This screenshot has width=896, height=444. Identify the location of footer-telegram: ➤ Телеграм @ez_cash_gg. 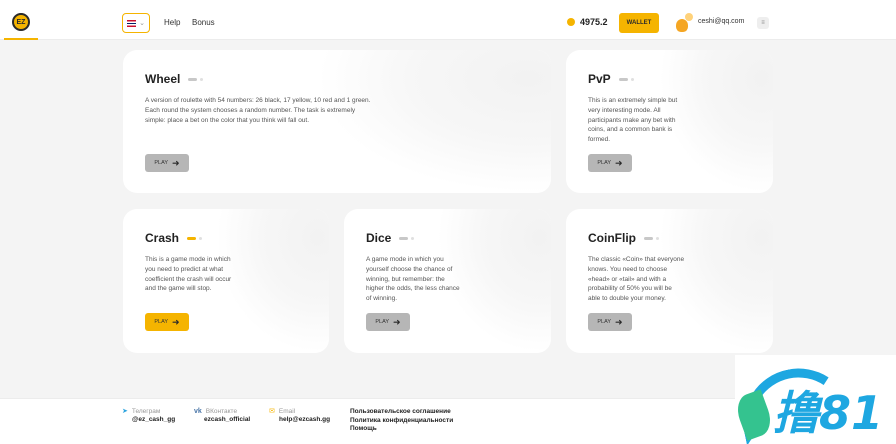
(148, 416).